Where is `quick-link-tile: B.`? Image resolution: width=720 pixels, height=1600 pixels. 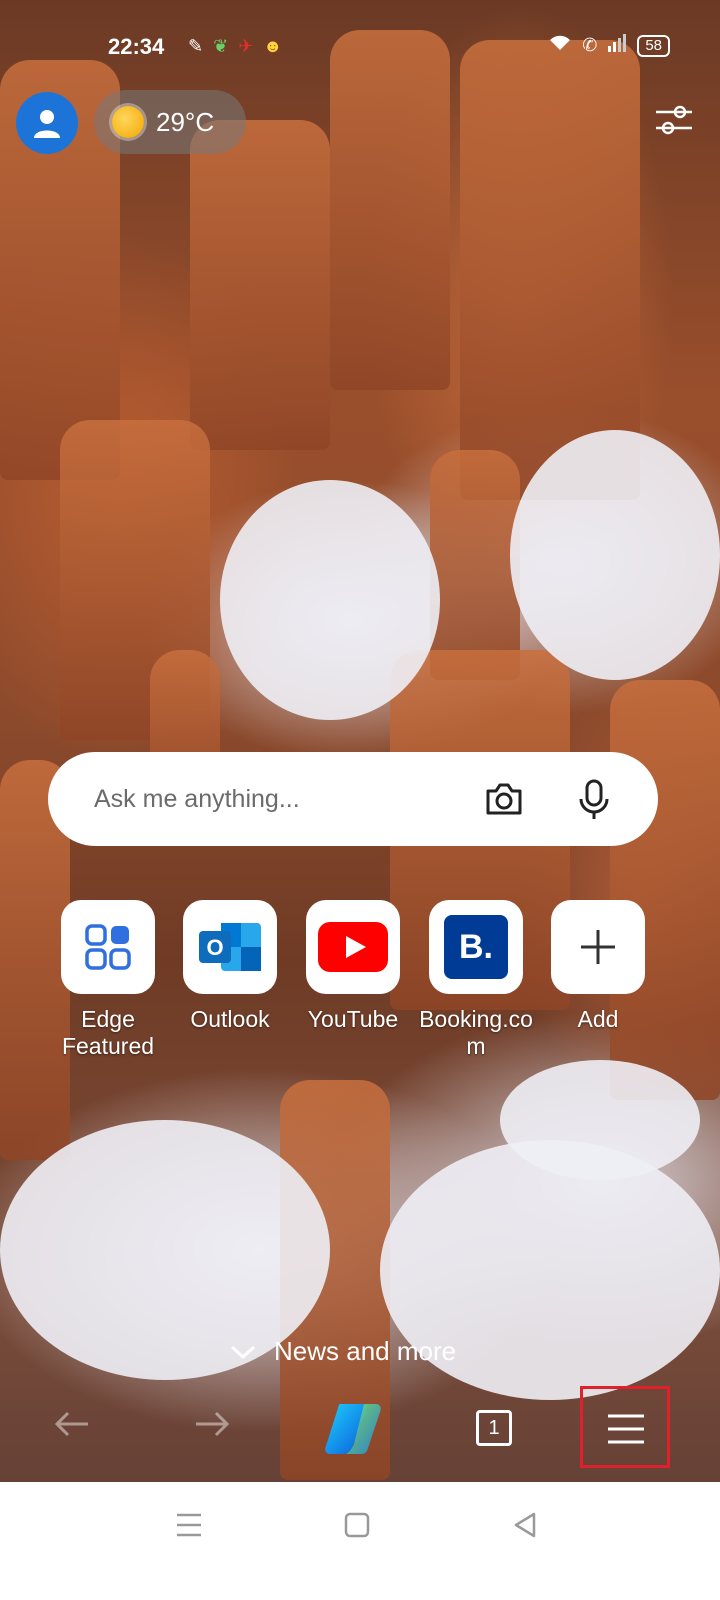
quick-link-tile: B. is located at coordinates (476, 947).